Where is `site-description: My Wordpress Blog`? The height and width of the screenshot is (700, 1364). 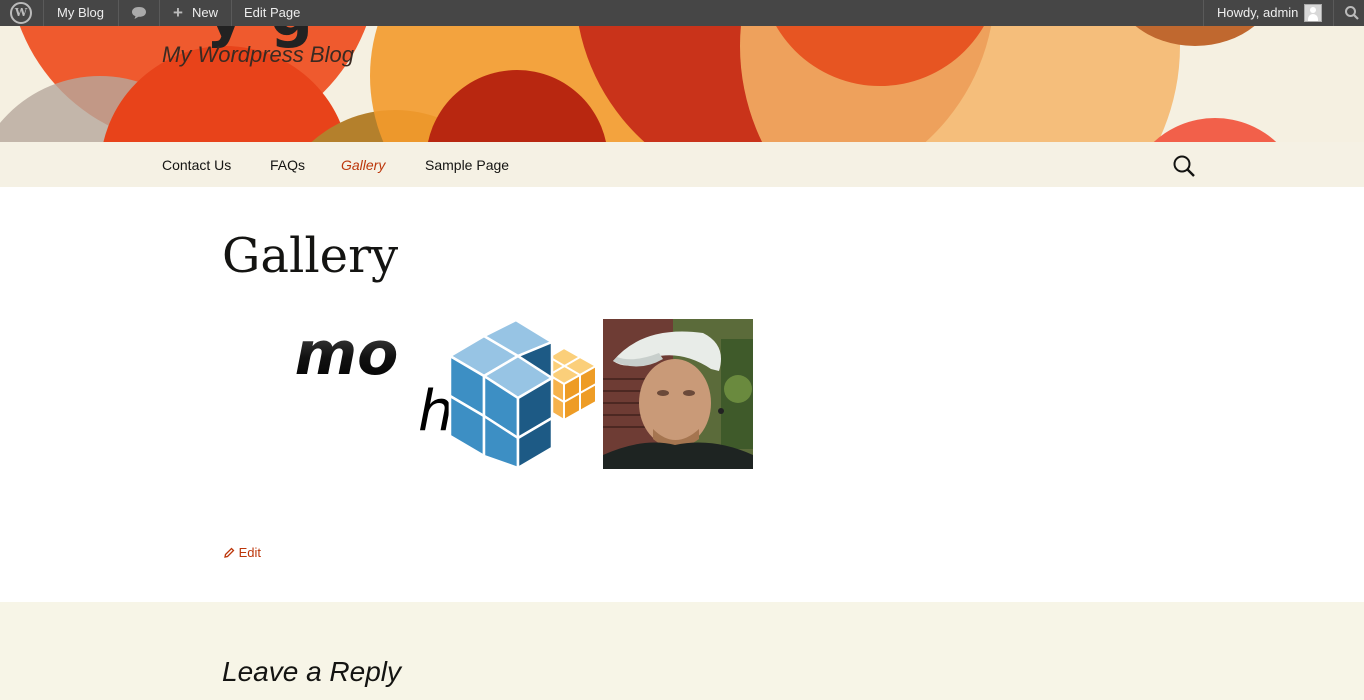
site-description: My Wordpress Blog is located at coordinates (258, 54).